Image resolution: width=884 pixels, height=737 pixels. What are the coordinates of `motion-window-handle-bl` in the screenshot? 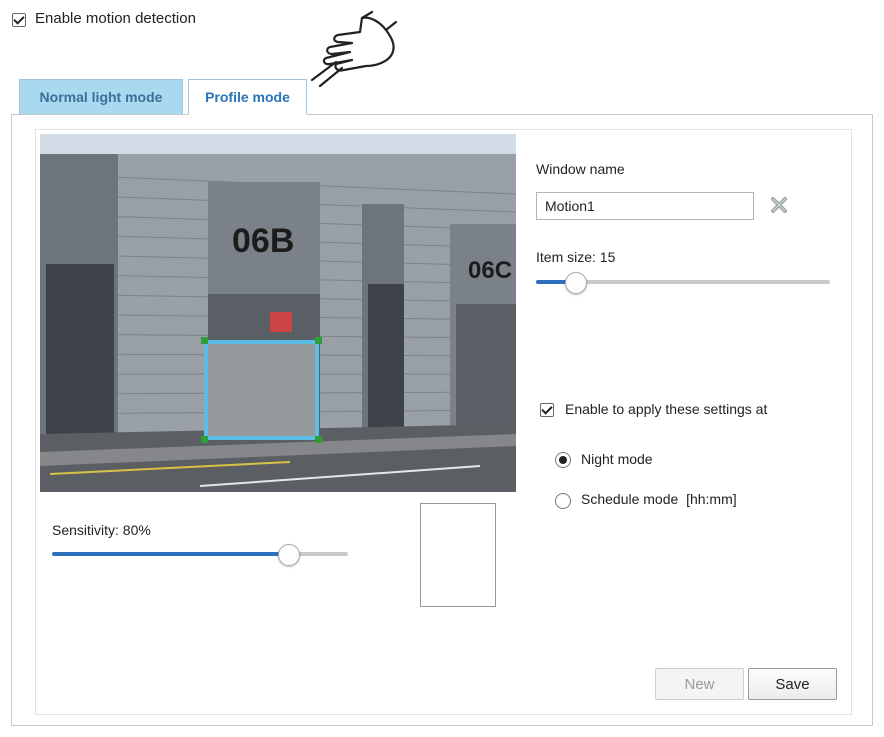 It's located at (204, 439).